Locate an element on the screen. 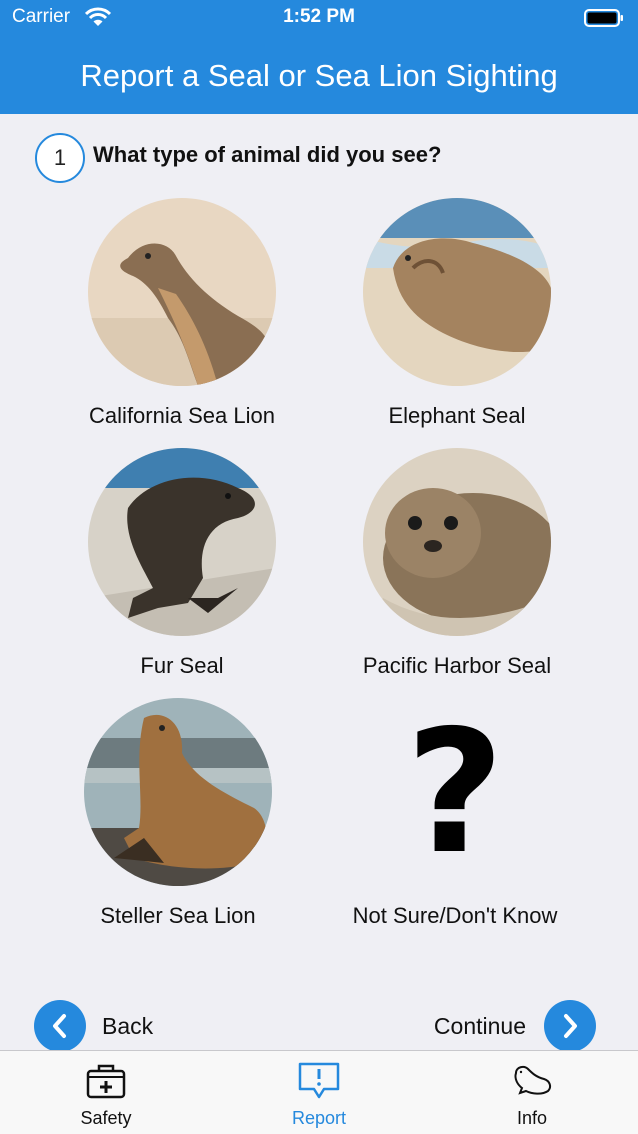  tab-report: Report is located at coordinates (319, 1092).